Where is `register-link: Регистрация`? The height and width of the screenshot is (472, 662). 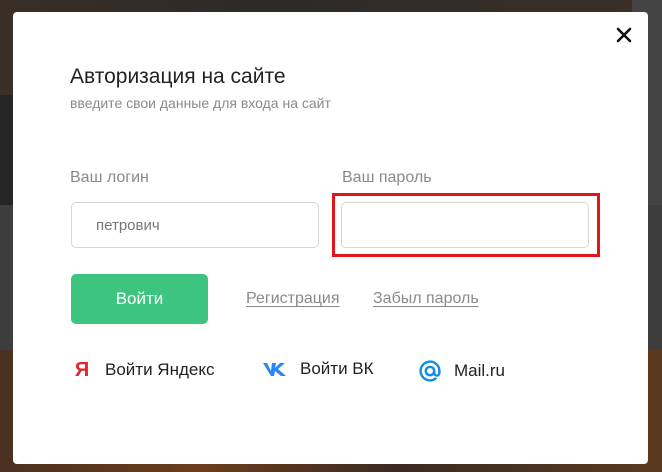
register-link: Регистрация is located at coordinates (293, 299).